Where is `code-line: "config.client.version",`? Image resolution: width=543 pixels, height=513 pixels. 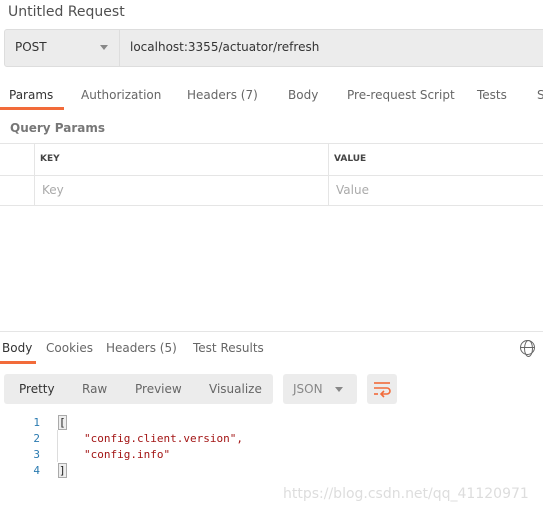
code-line: "config.client.version", is located at coordinates (163, 438).